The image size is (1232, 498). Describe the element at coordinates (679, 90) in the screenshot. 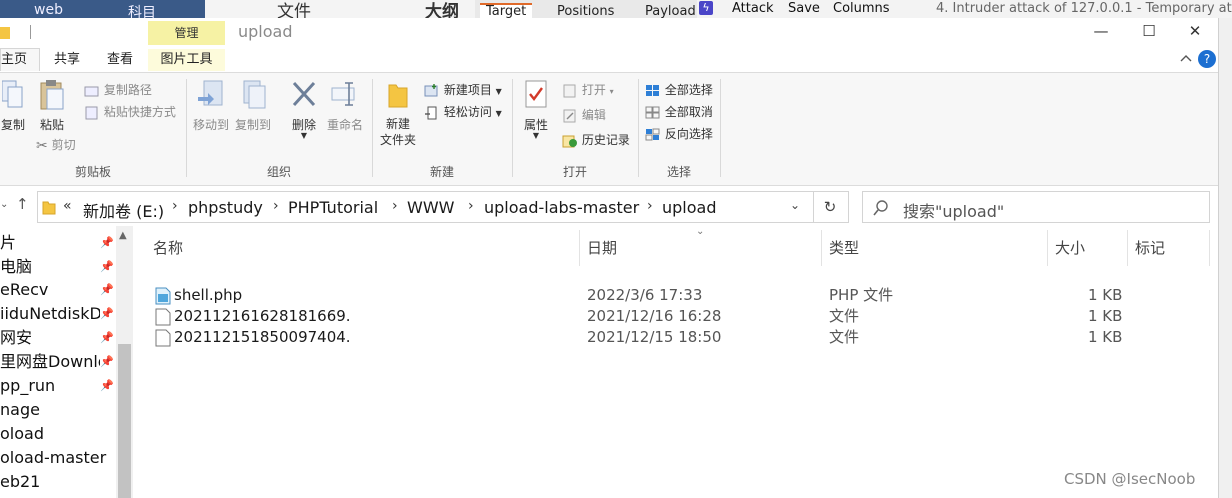

I see `select-all-button: 全部选择` at that location.